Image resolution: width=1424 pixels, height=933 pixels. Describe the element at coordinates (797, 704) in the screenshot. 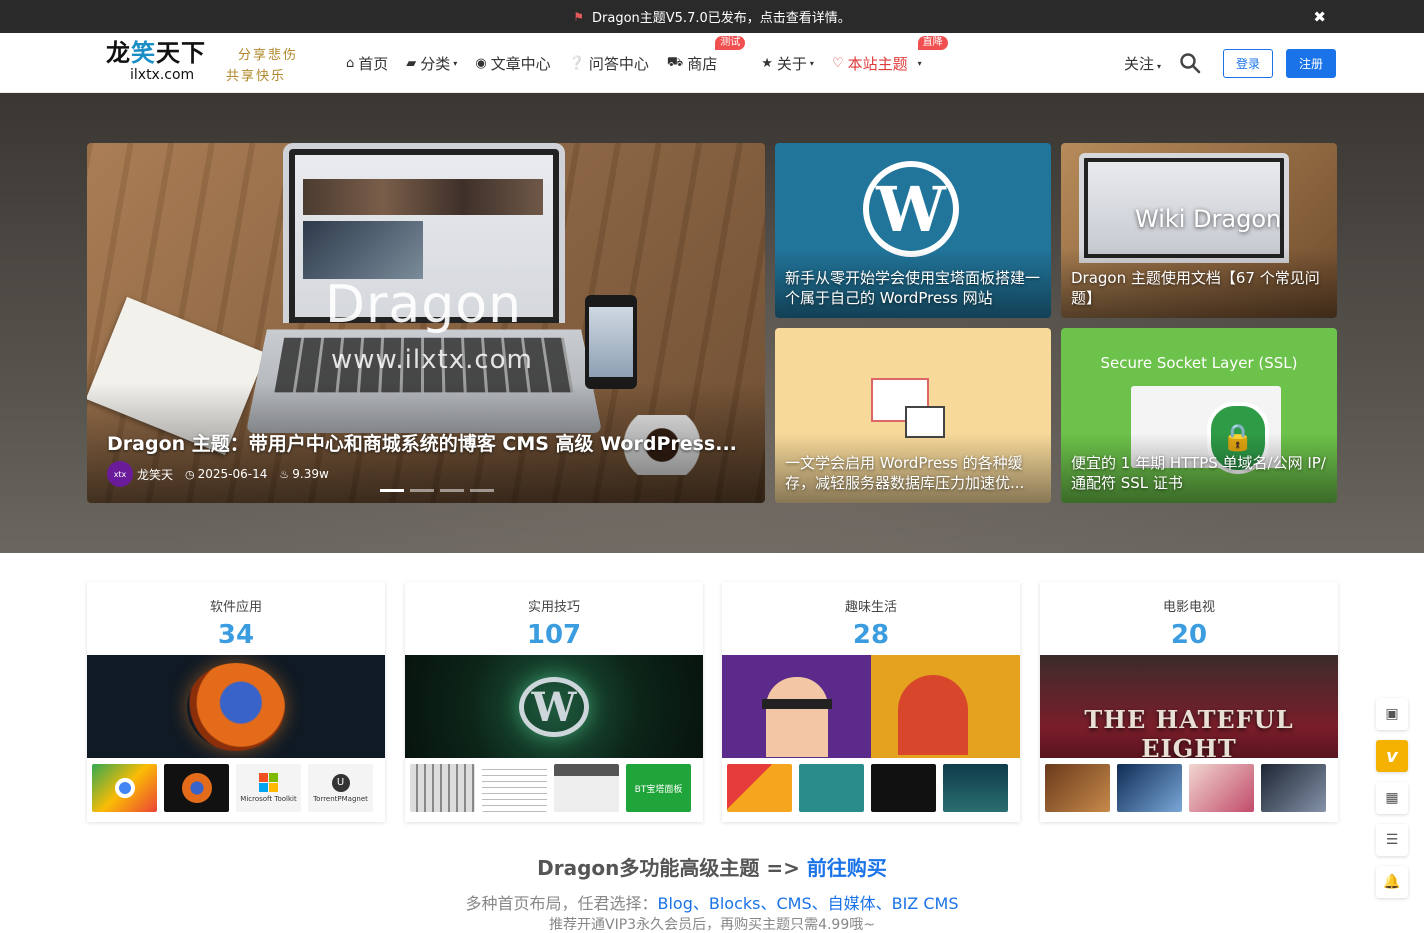

I see `blindfold-icon` at that location.